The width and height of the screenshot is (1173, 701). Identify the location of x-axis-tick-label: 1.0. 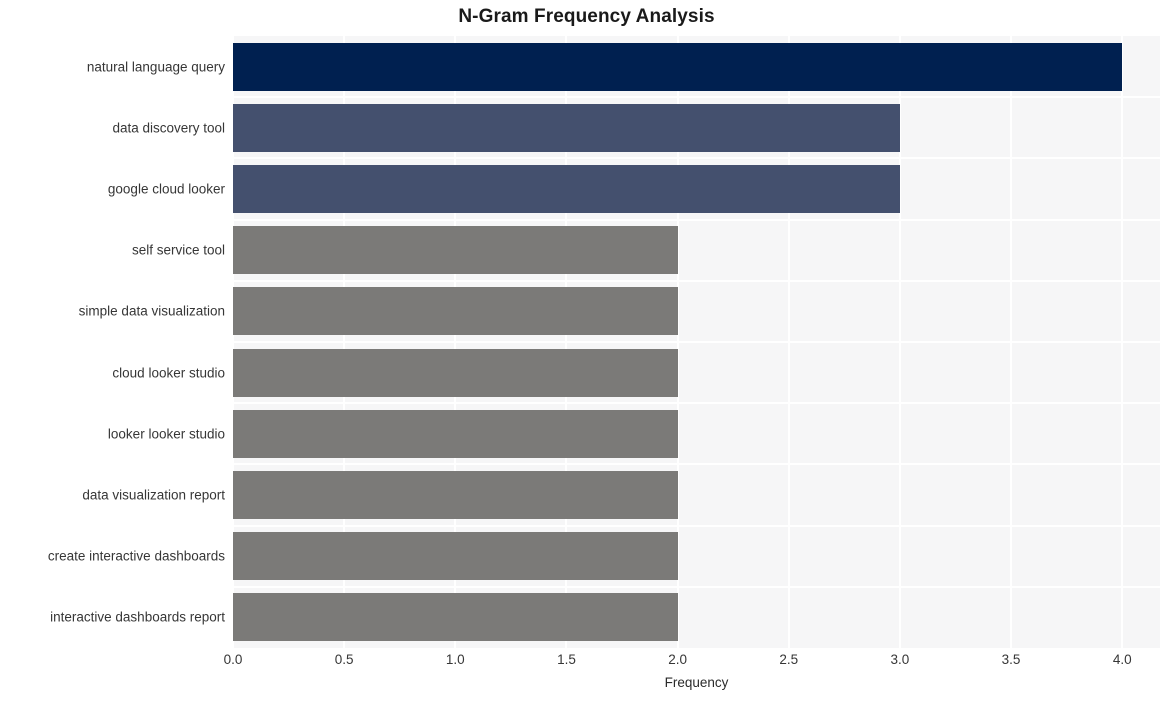
(455, 659).